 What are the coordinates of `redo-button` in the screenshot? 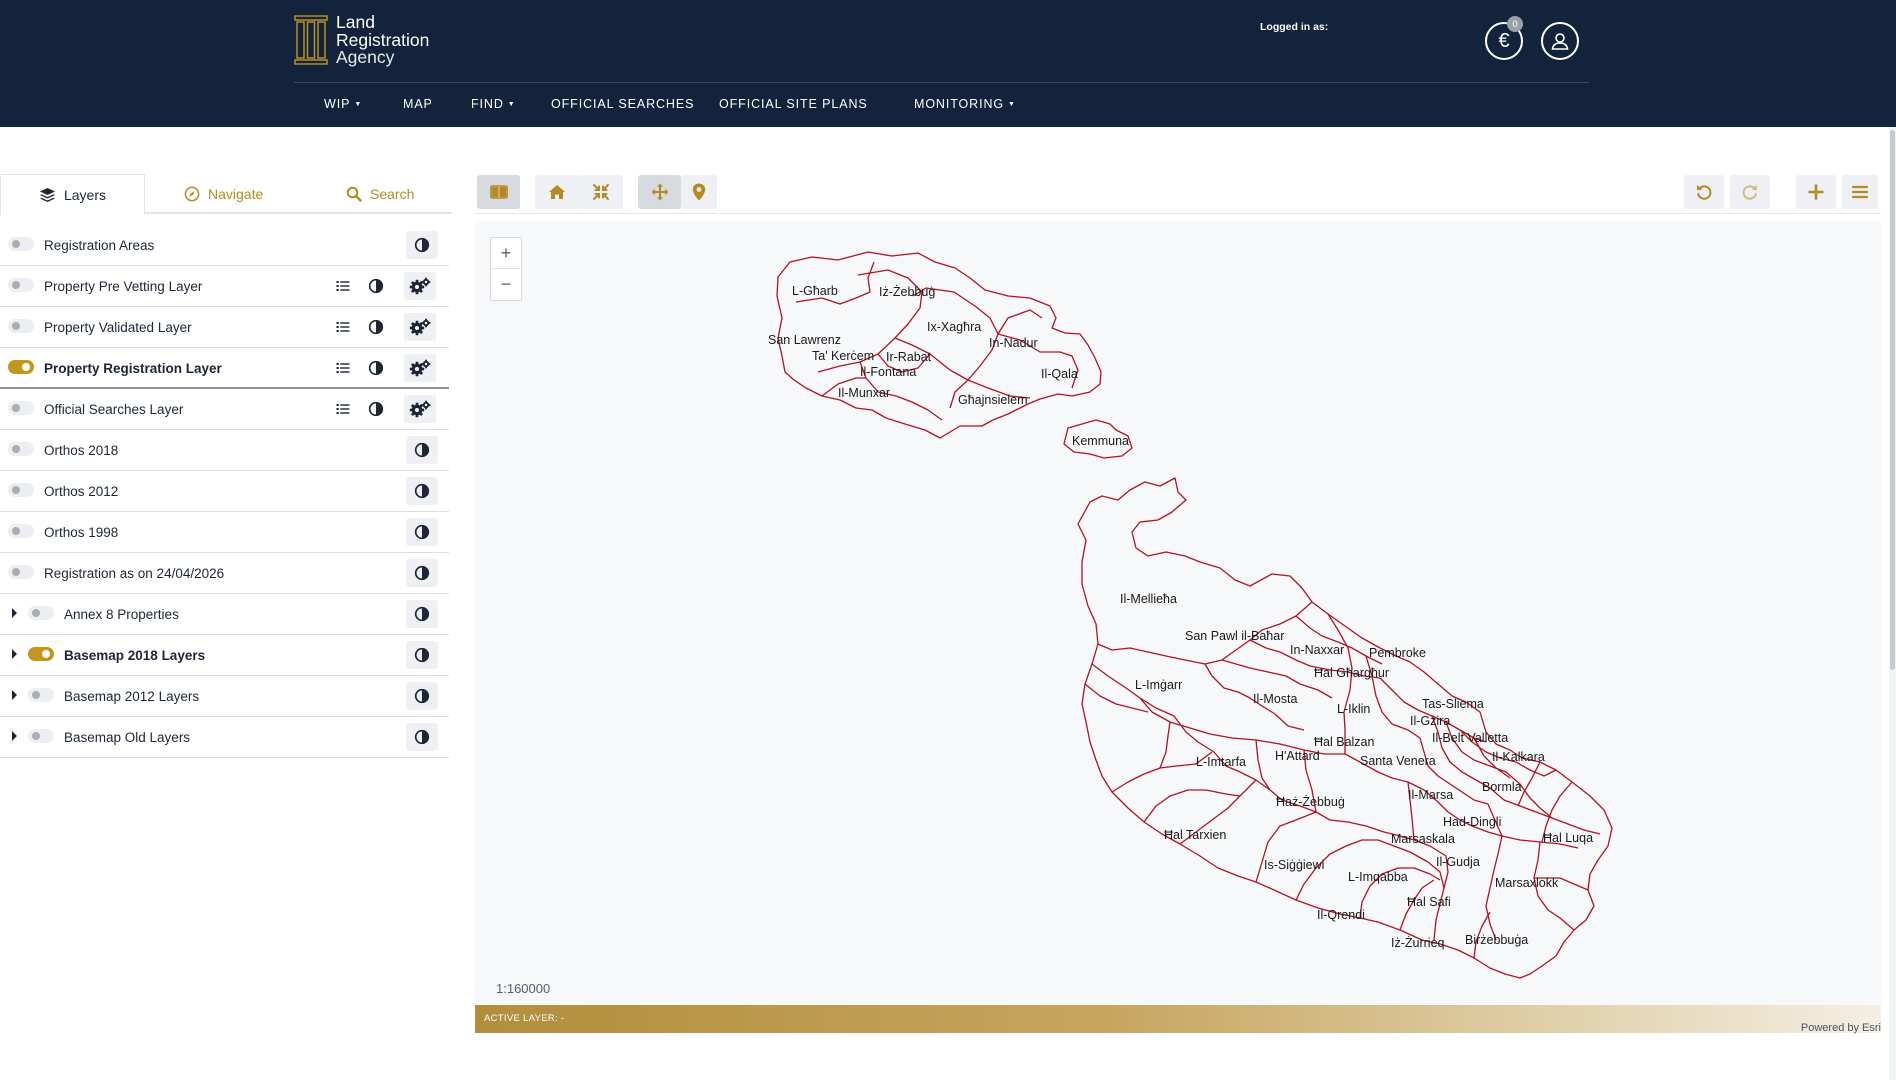 It's located at (1750, 192).